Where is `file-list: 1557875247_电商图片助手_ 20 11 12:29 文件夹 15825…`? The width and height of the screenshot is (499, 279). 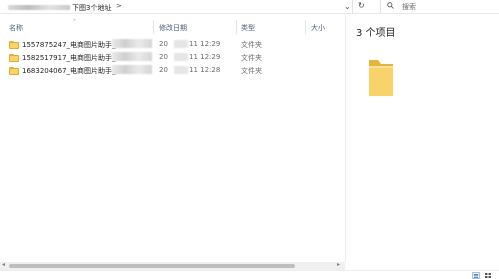 file-list: 1557875247_电商图片助手_ 20 11 12:29 文件夹 15825… is located at coordinates (172, 57).